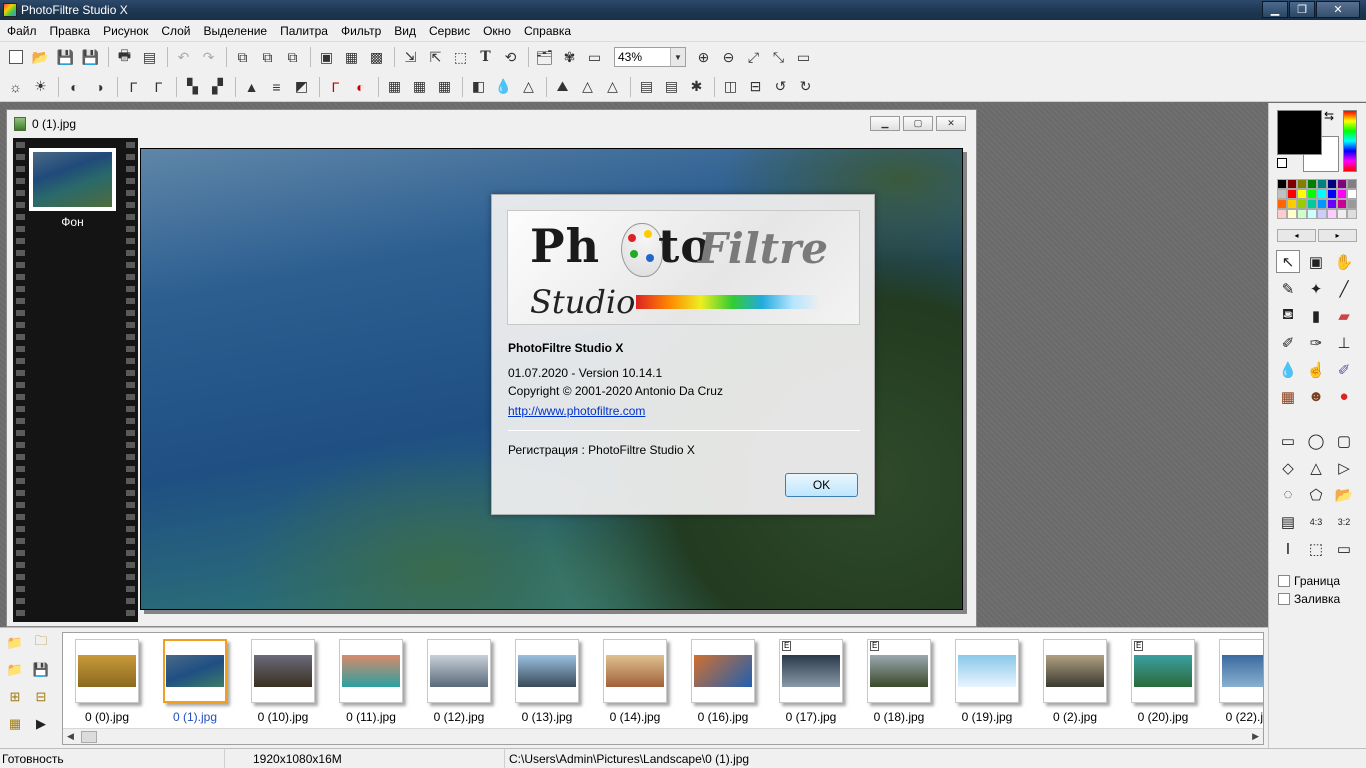 This screenshot has height=768, width=1366. Describe the element at coordinates (217, 87) in the screenshot. I see `saturation-plus-icon: ▞` at that location.